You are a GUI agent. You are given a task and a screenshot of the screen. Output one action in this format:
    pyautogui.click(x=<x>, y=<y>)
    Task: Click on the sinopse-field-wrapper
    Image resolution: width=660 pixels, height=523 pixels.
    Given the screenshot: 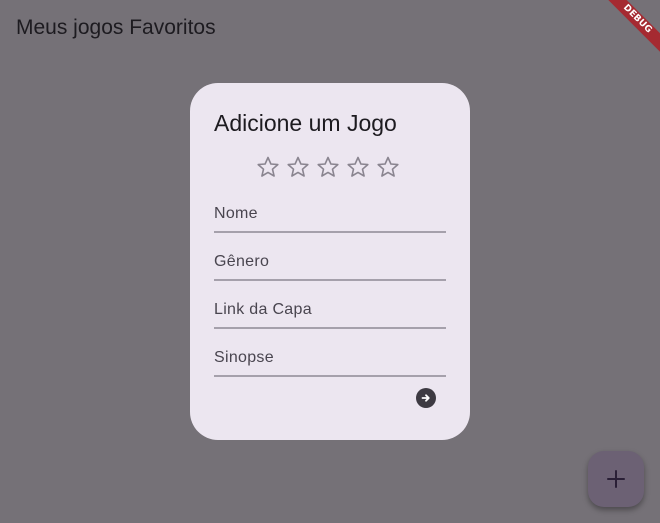 What is the action you would take?
    pyautogui.click(x=330, y=365)
    